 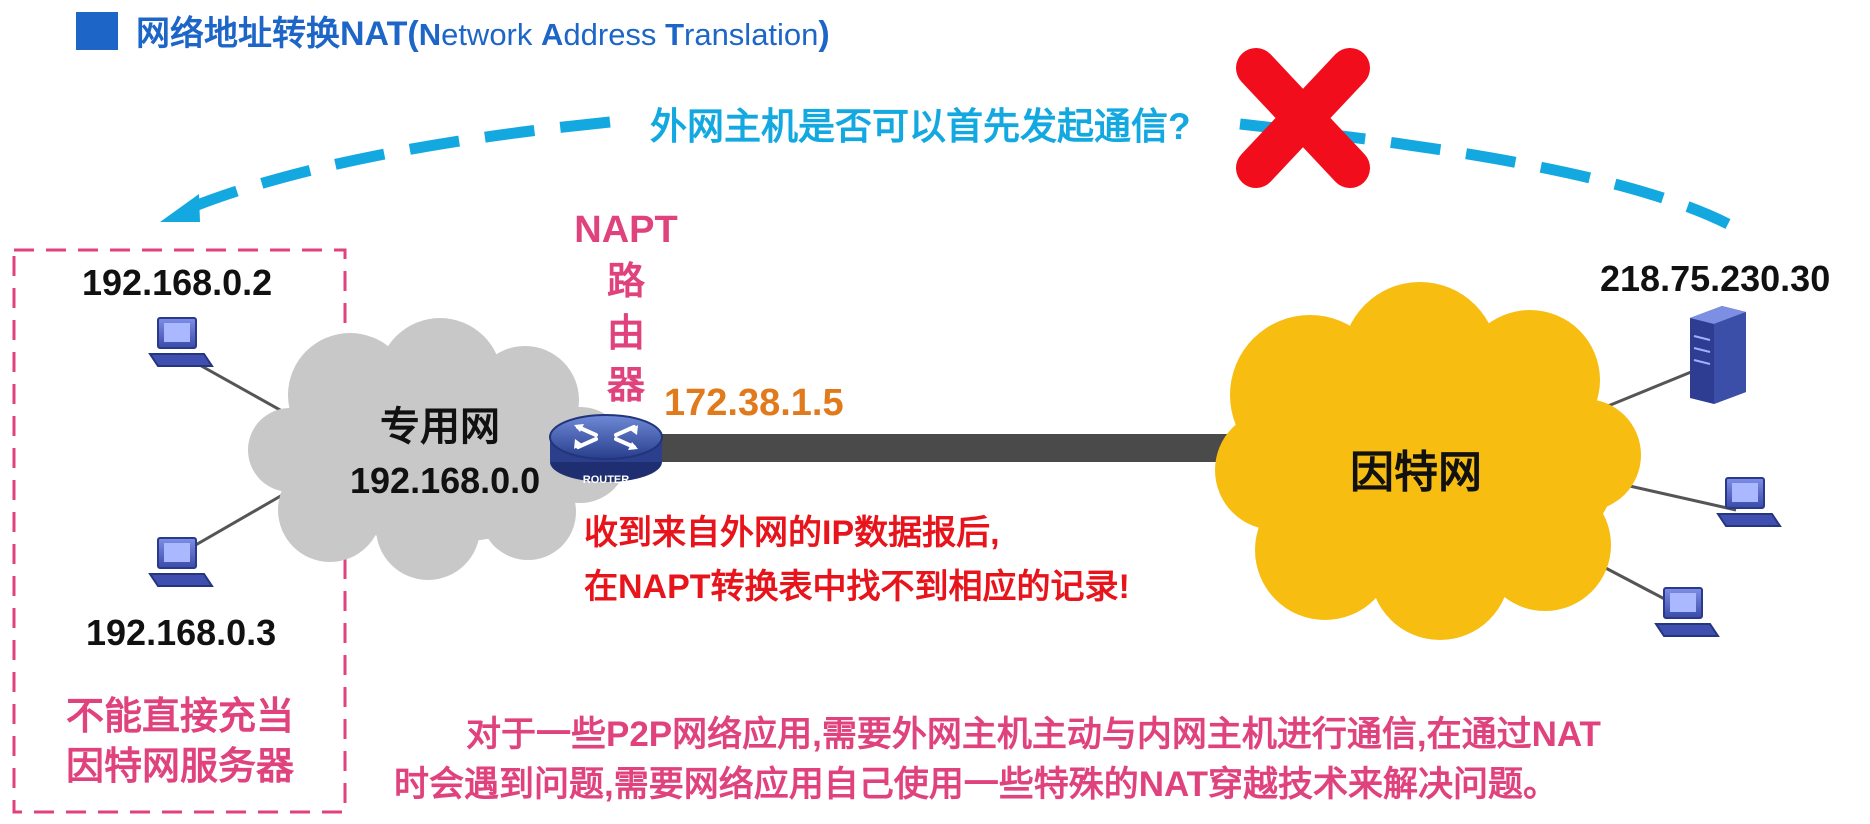 What do you see at coordinates (1416, 472) in the screenshot?
I see `internet-name: 因特网` at bounding box center [1416, 472].